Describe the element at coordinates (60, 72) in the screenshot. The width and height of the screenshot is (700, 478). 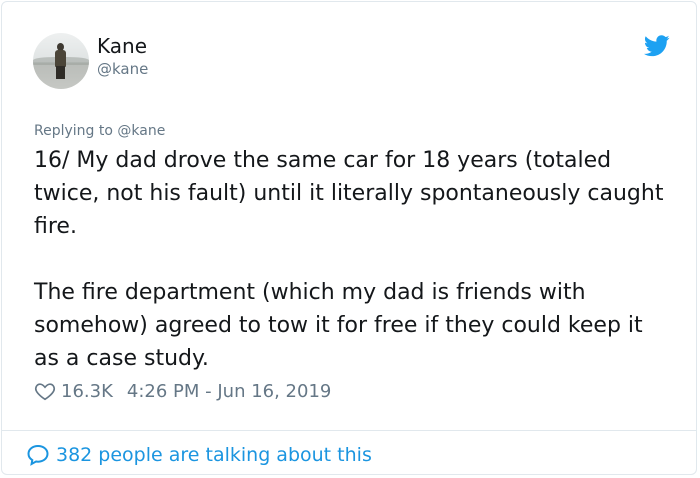
I see `avatar-figure-legs` at that location.